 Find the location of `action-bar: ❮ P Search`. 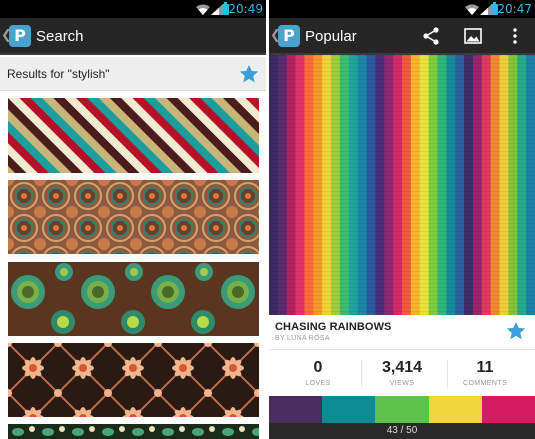

action-bar: ❮ P Search is located at coordinates (133, 36).